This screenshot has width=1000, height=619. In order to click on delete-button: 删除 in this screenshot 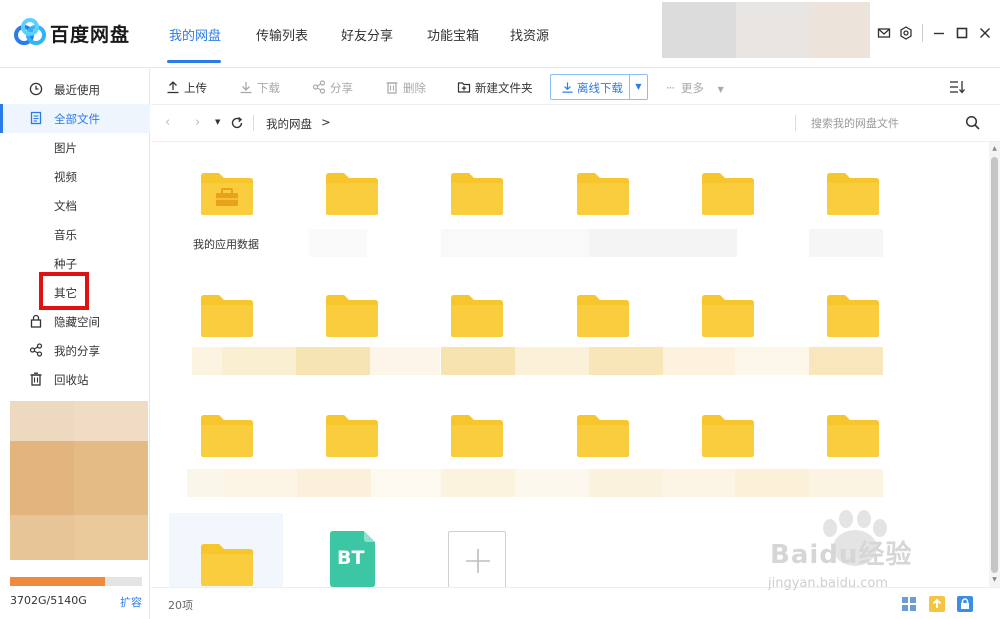, I will do `click(405, 88)`.